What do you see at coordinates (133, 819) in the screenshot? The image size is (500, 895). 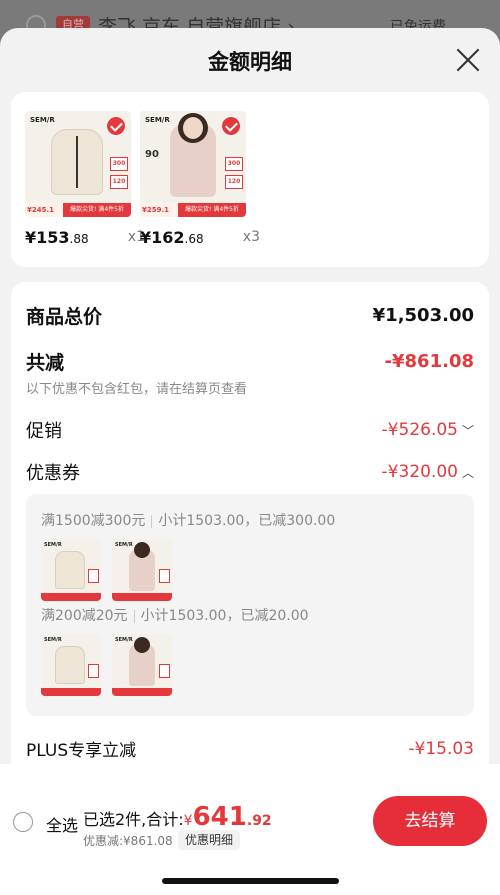 I see `selected-count-text: 已选2件,合计:` at bounding box center [133, 819].